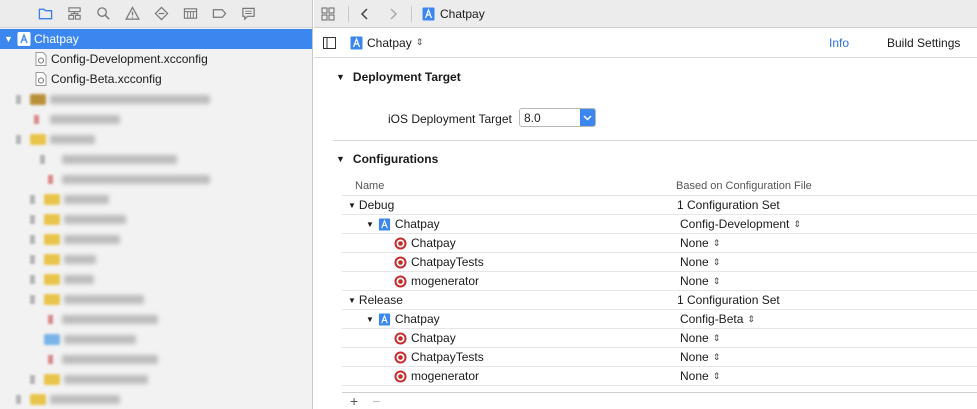 This screenshot has height=409, width=977. I want to click on divider, so click(411, 13).